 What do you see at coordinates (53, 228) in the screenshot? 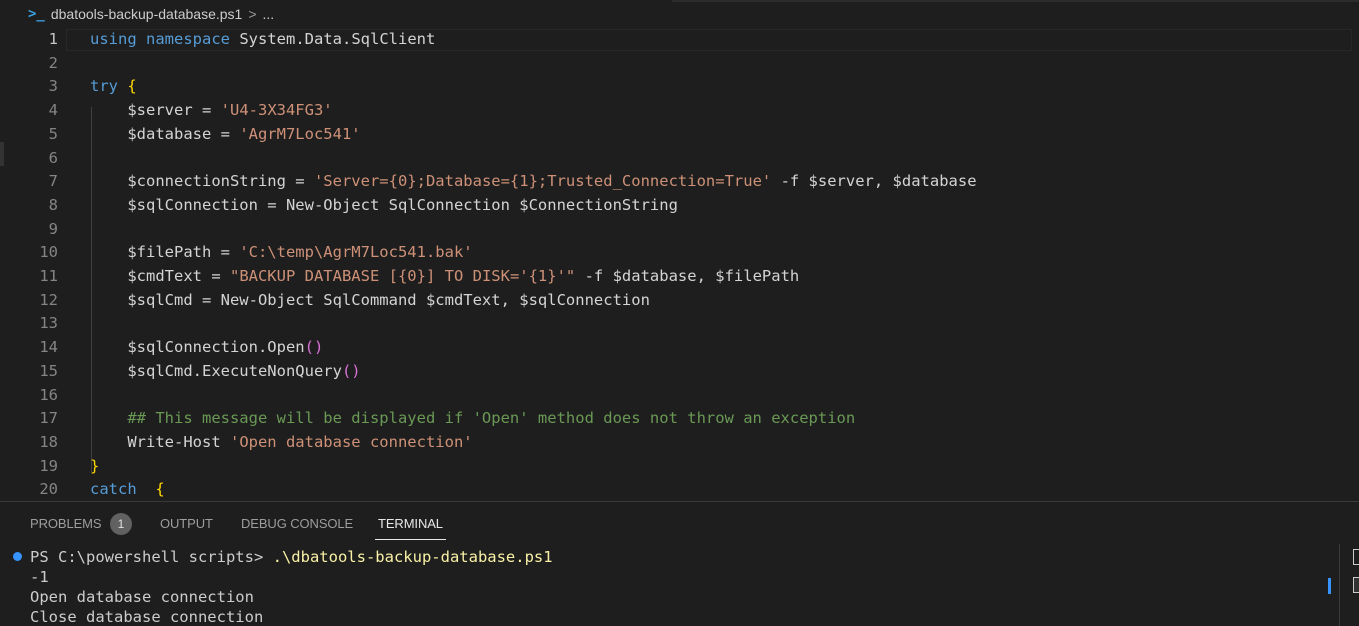
I see `line-number: 9` at bounding box center [53, 228].